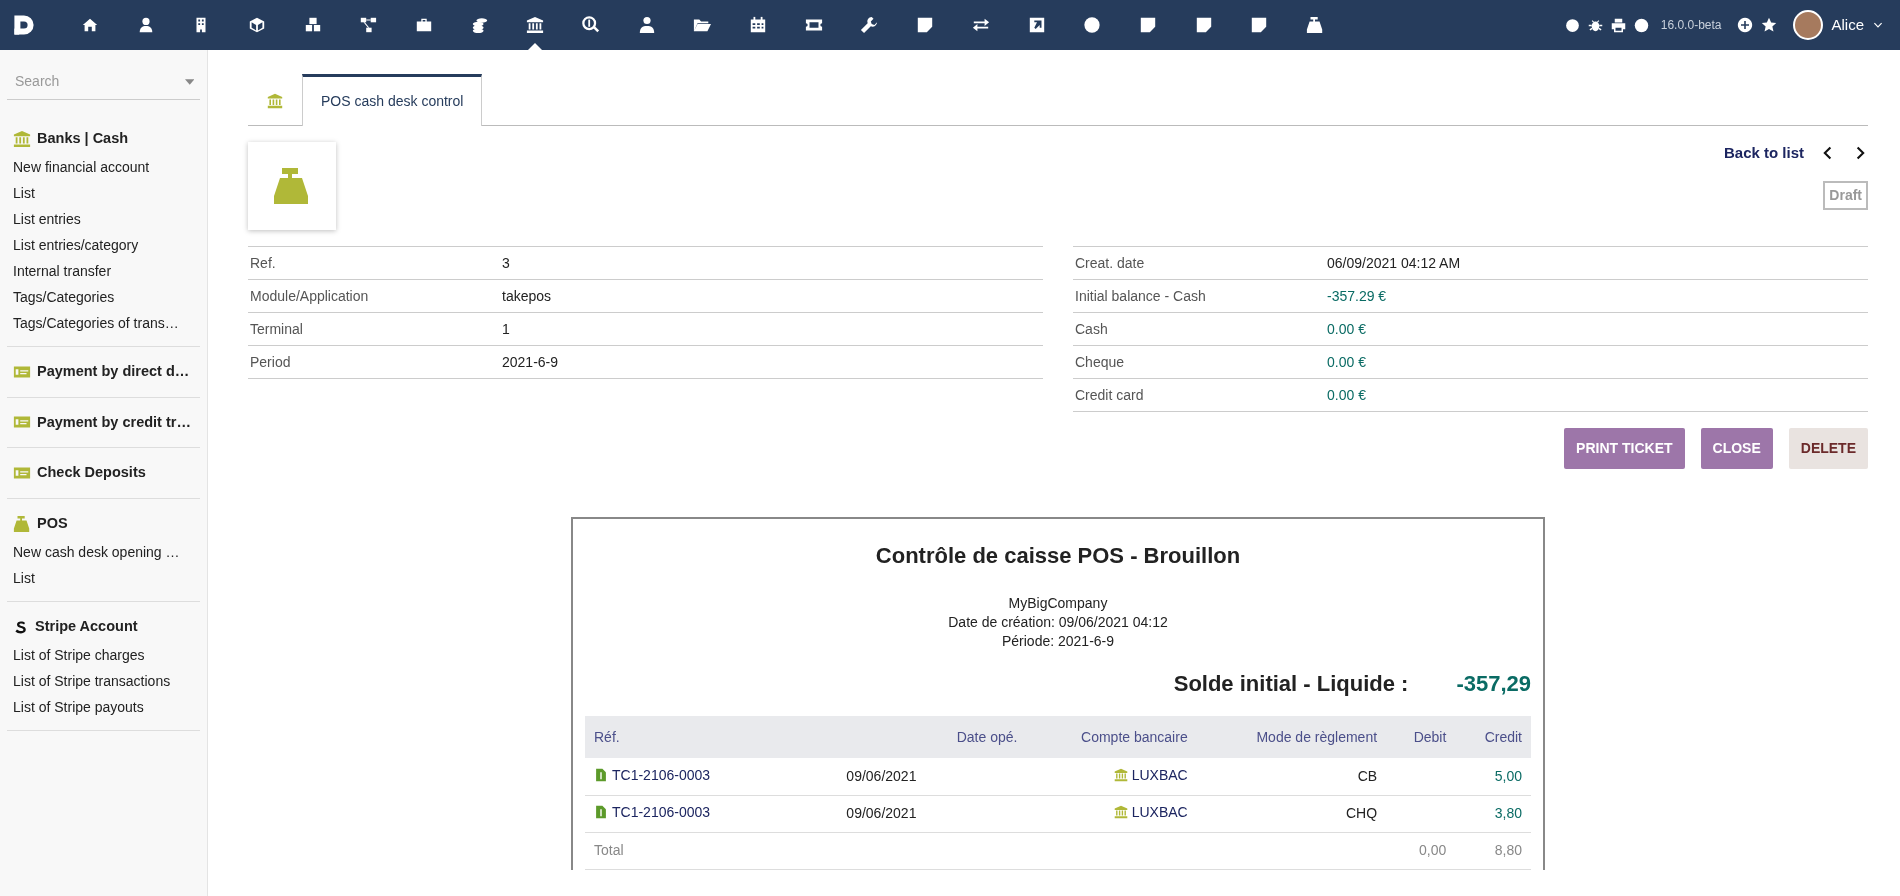  I want to click on table-cell: 5,00, so click(1508, 775).